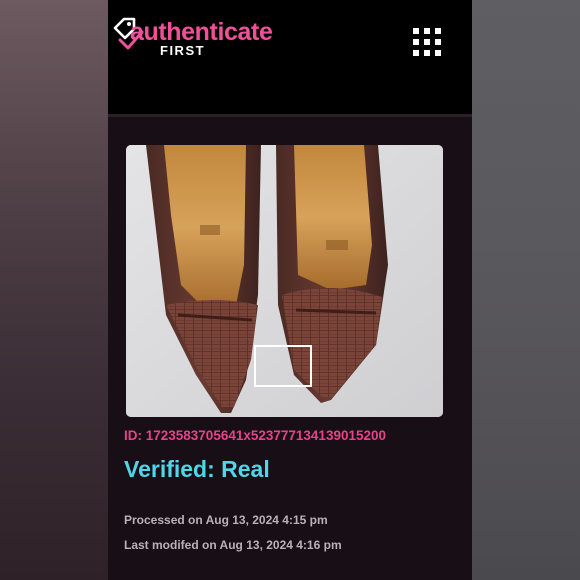  I want to click on processed-timestamp: Processed on Aug 13, 2024 4:15 pm, so click(226, 520).